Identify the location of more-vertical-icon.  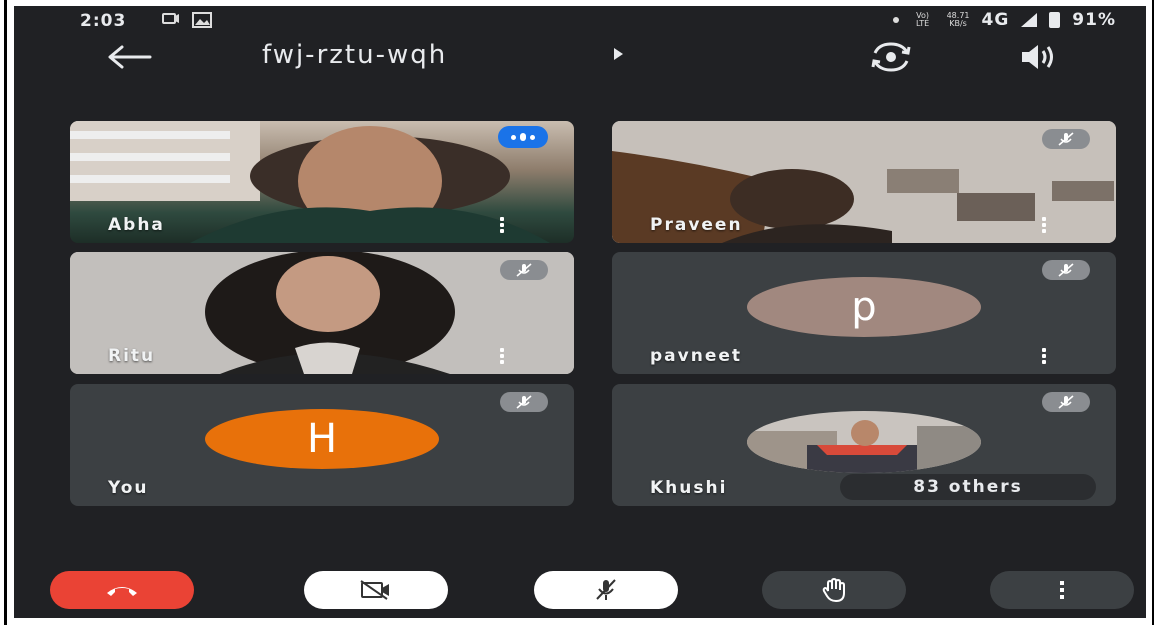
(1062, 590).